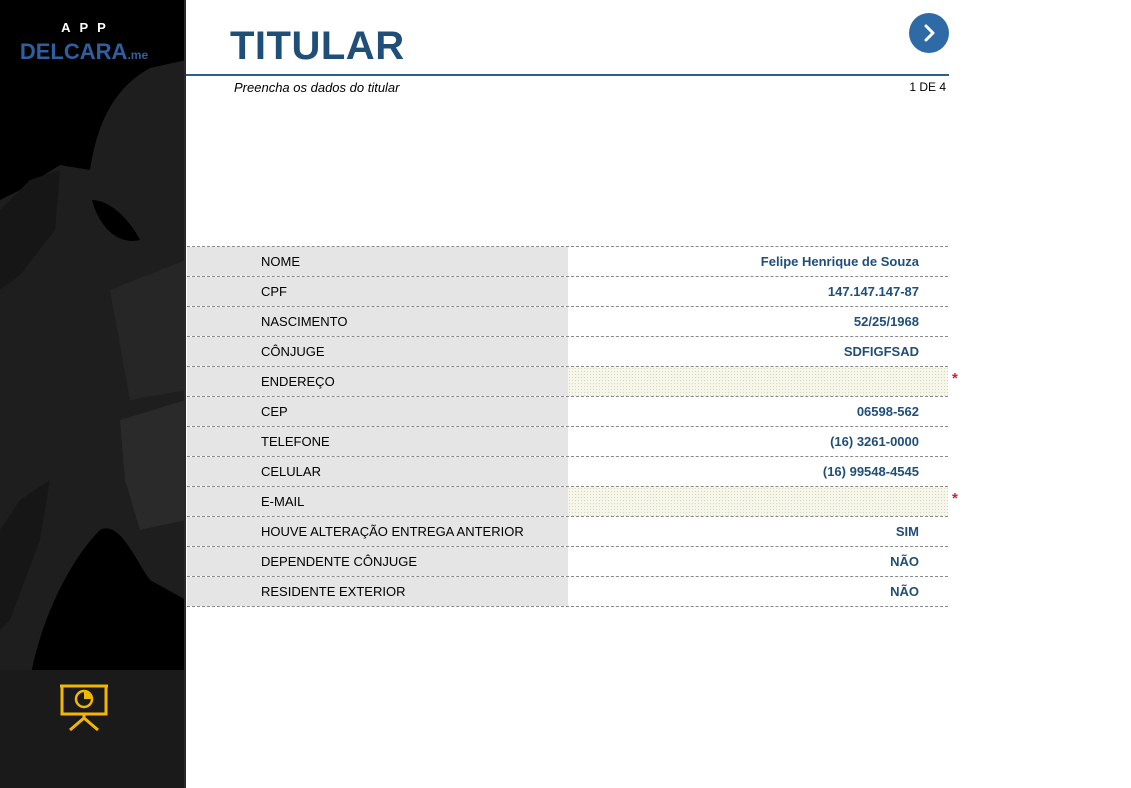 Image resolution: width=1131 pixels, height=788 pixels. I want to click on field-label: RESIDENTE EXTERIOR, so click(377, 591).